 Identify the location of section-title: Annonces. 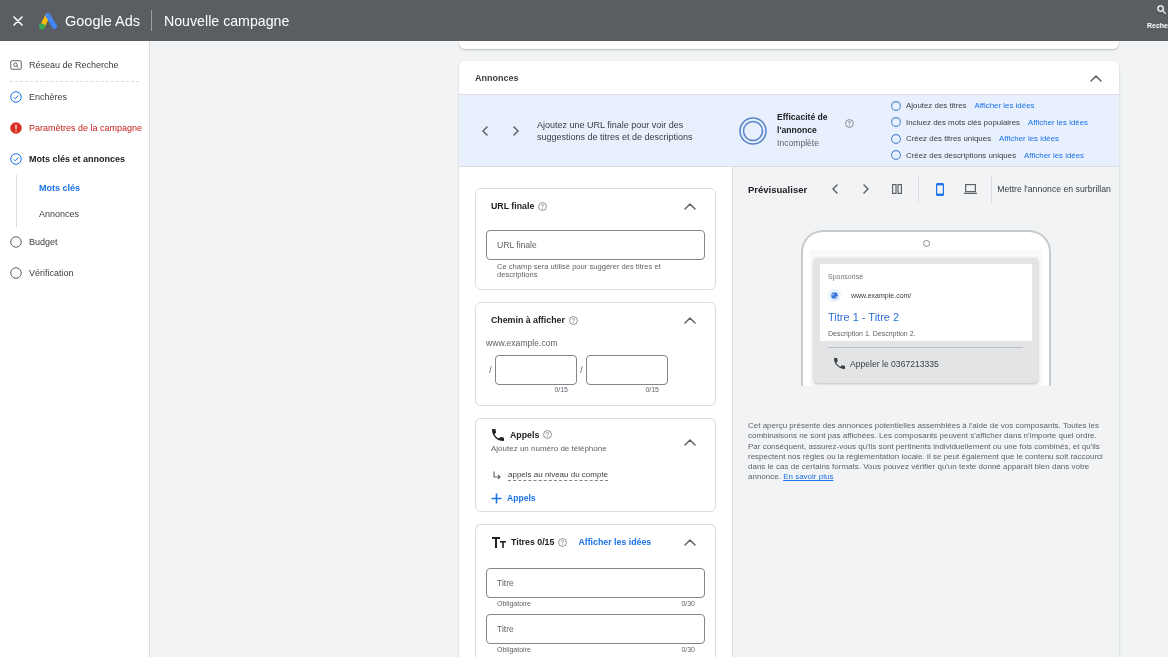
(497, 77).